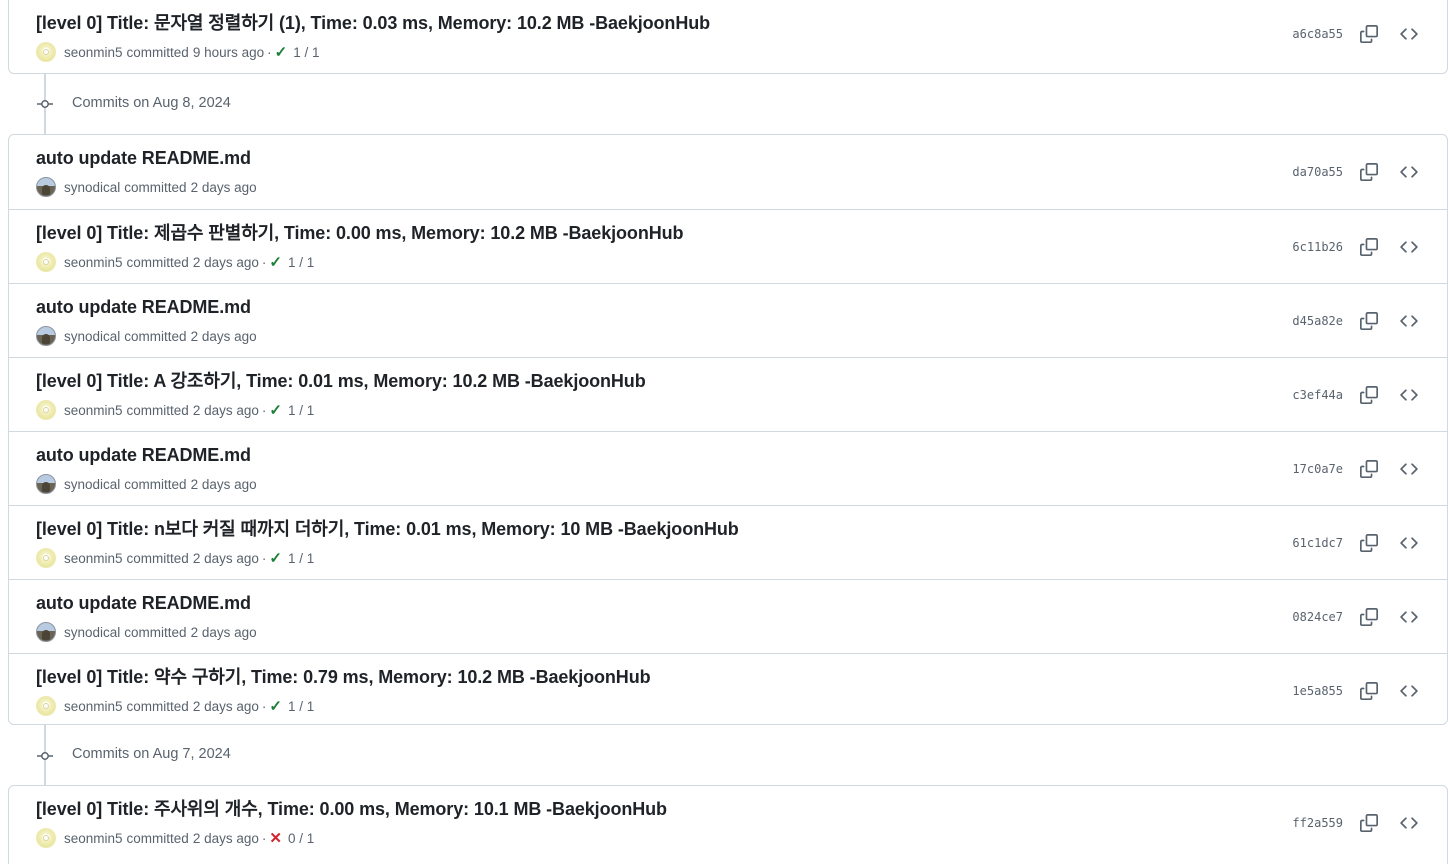 This screenshot has height=864, width=1448. I want to click on status-wrap: · ✕ 0 / 1, so click(286, 838).